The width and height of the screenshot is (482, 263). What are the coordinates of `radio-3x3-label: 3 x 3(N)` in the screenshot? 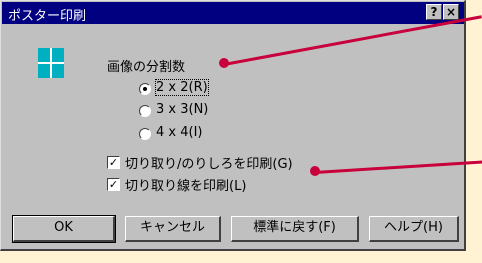 It's located at (182, 109).